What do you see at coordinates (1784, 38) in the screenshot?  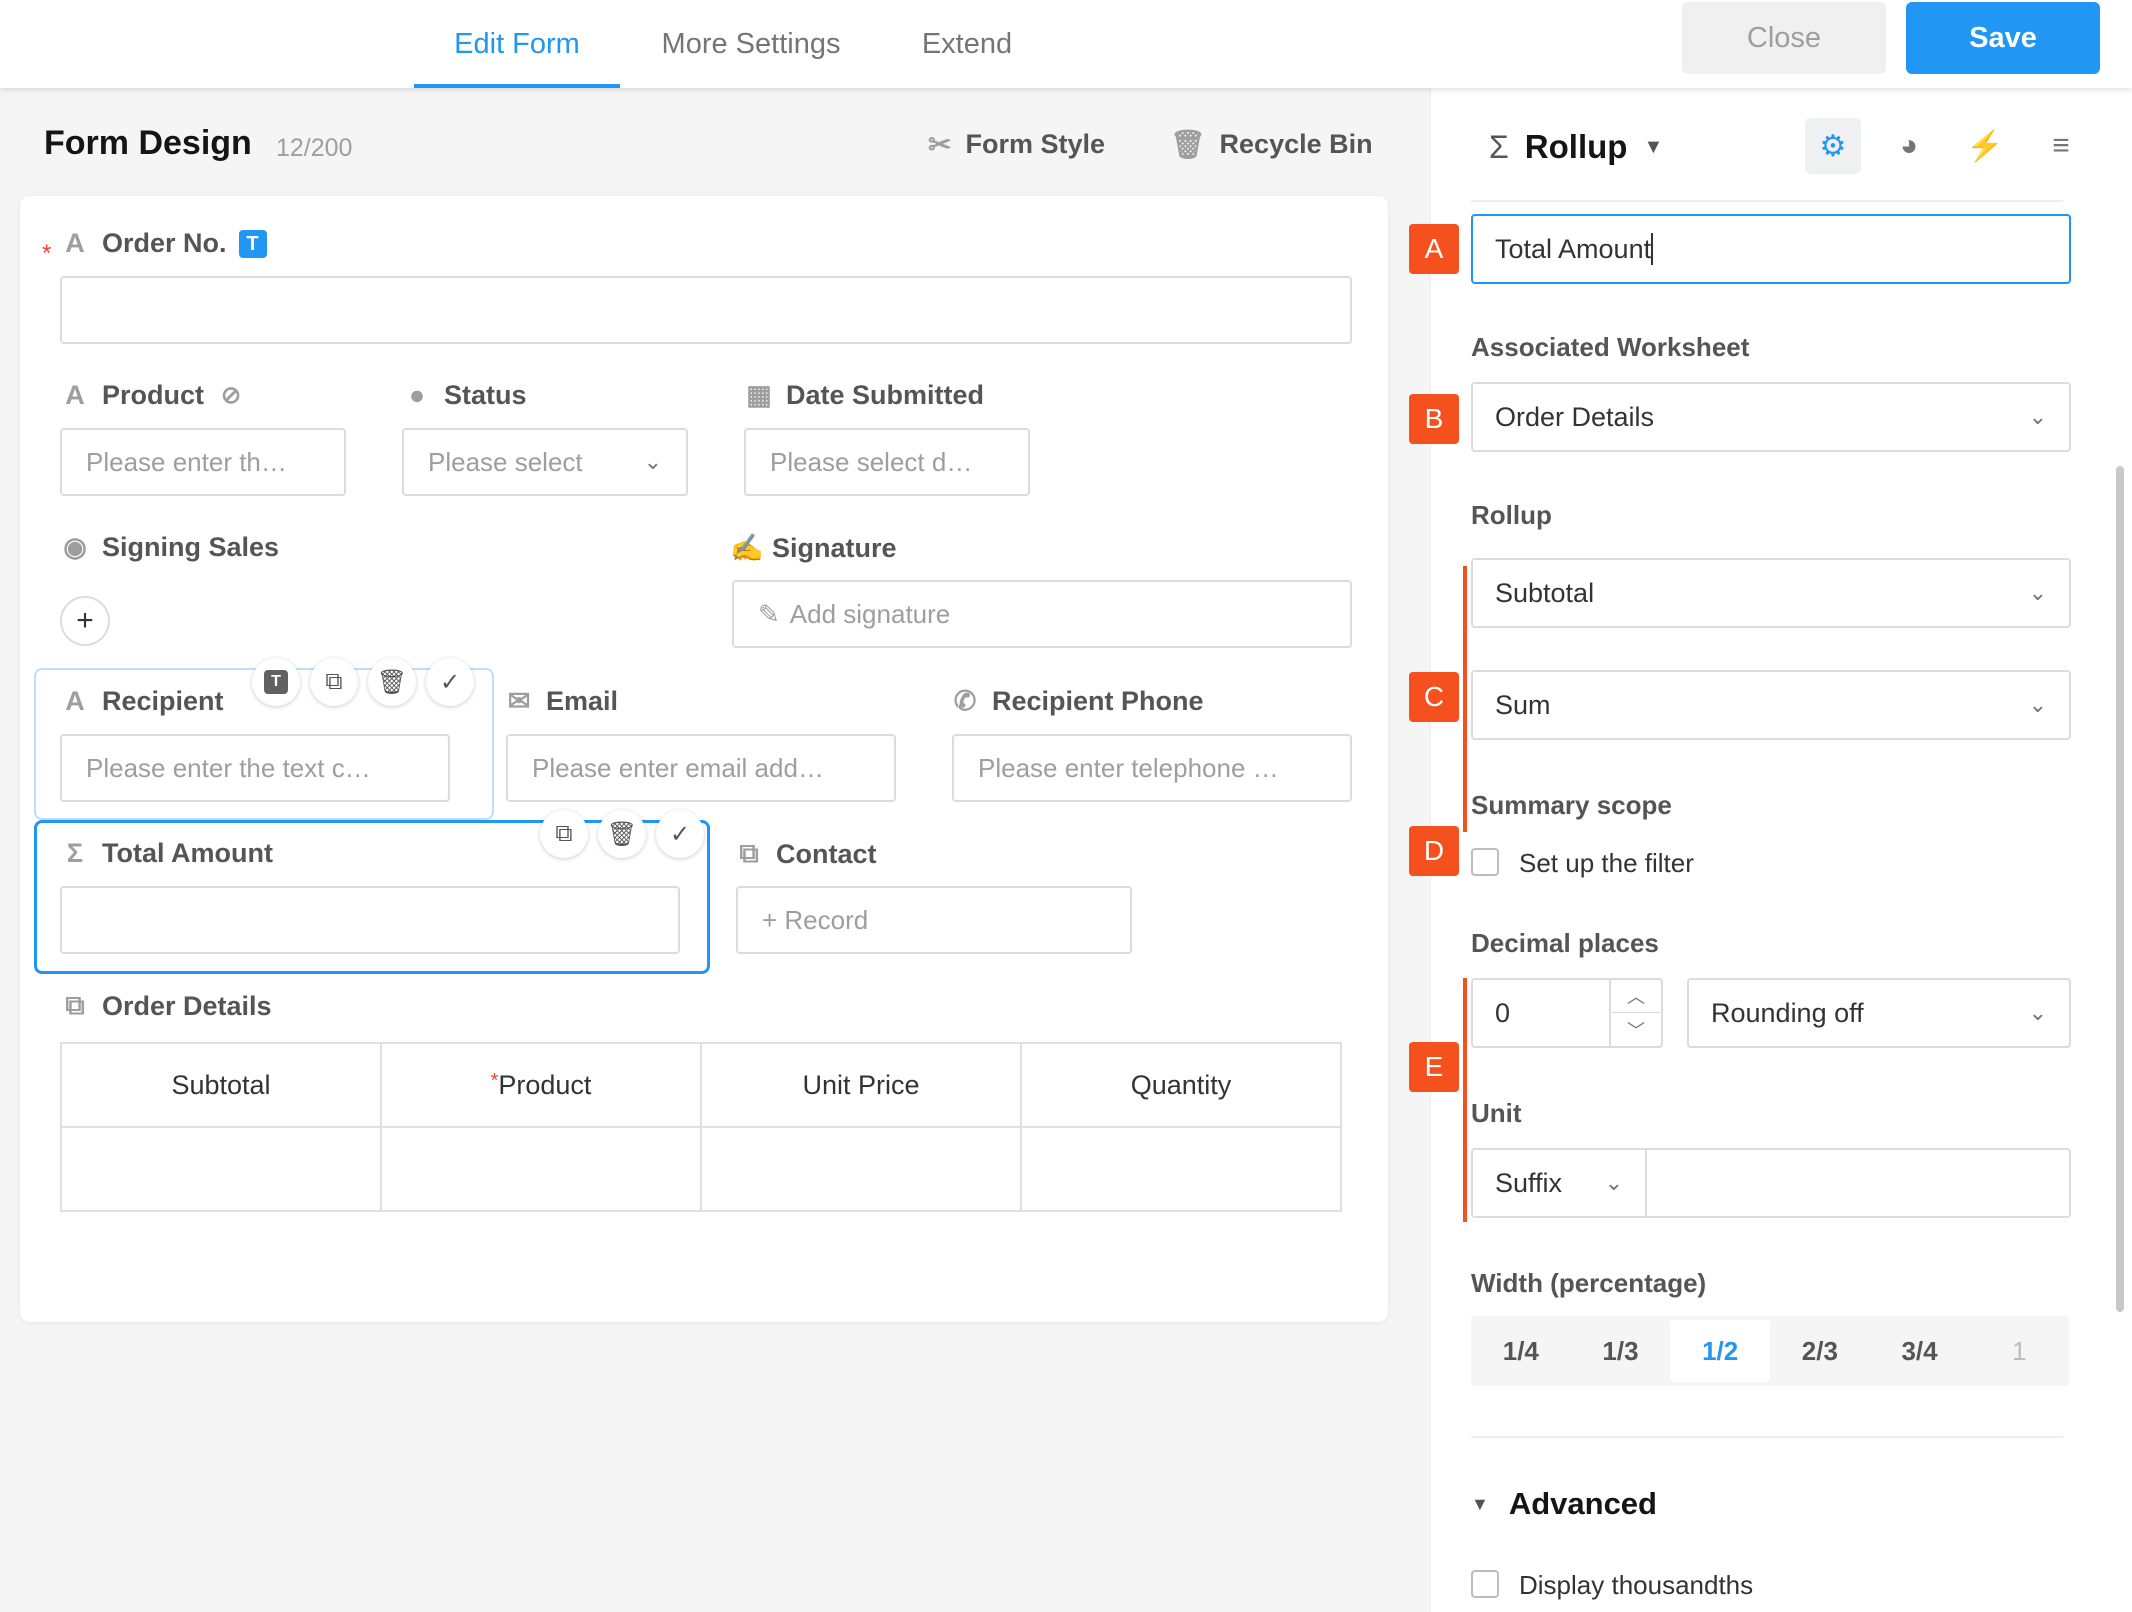 I see `close-button: Close` at bounding box center [1784, 38].